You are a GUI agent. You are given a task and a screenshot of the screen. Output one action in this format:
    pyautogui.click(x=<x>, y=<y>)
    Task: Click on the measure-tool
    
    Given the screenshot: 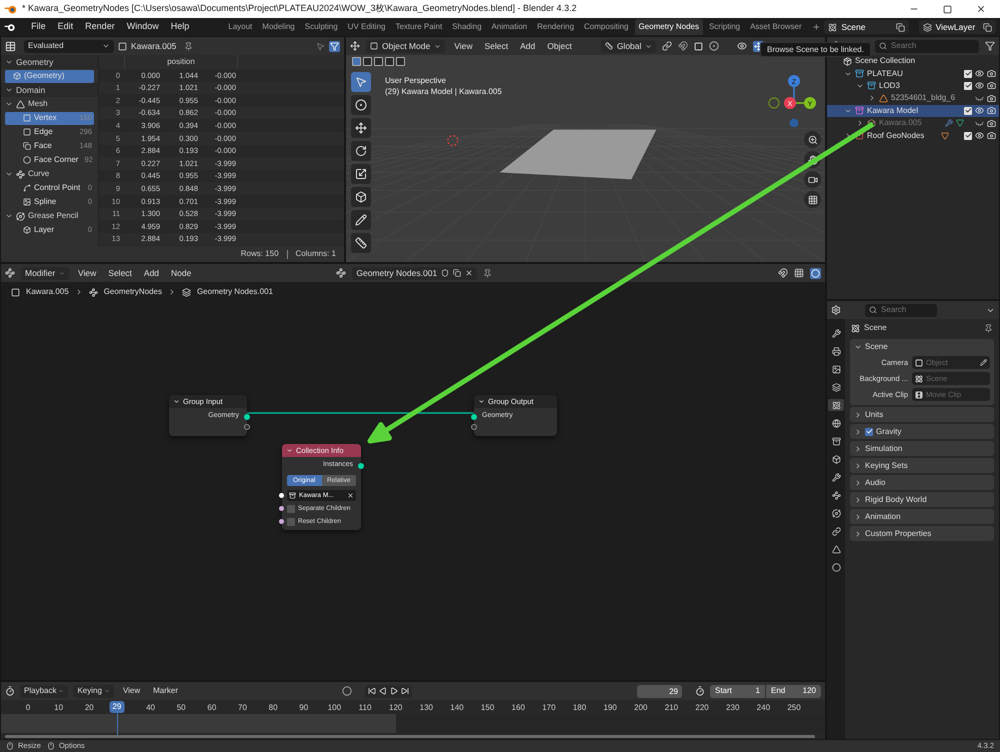 What is the action you would take?
    pyautogui.click(x=361, y=243)
    